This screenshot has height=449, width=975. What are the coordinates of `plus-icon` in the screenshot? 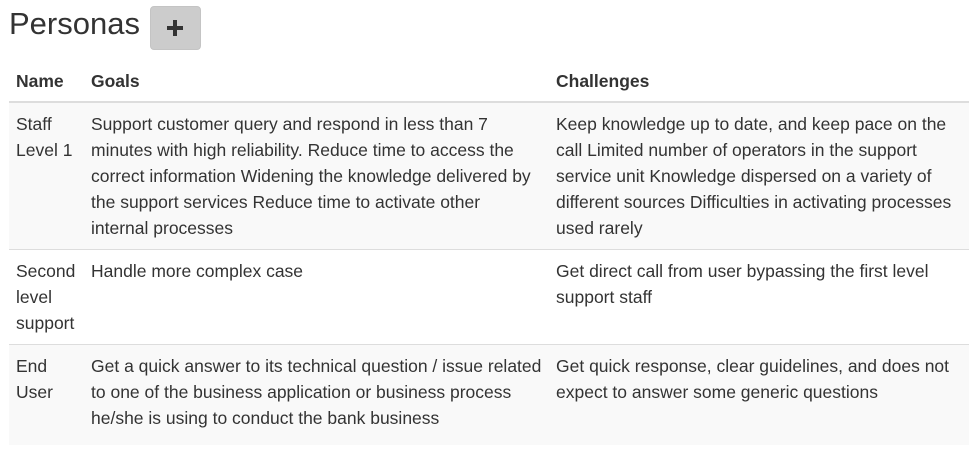 It's located at (175, 28).